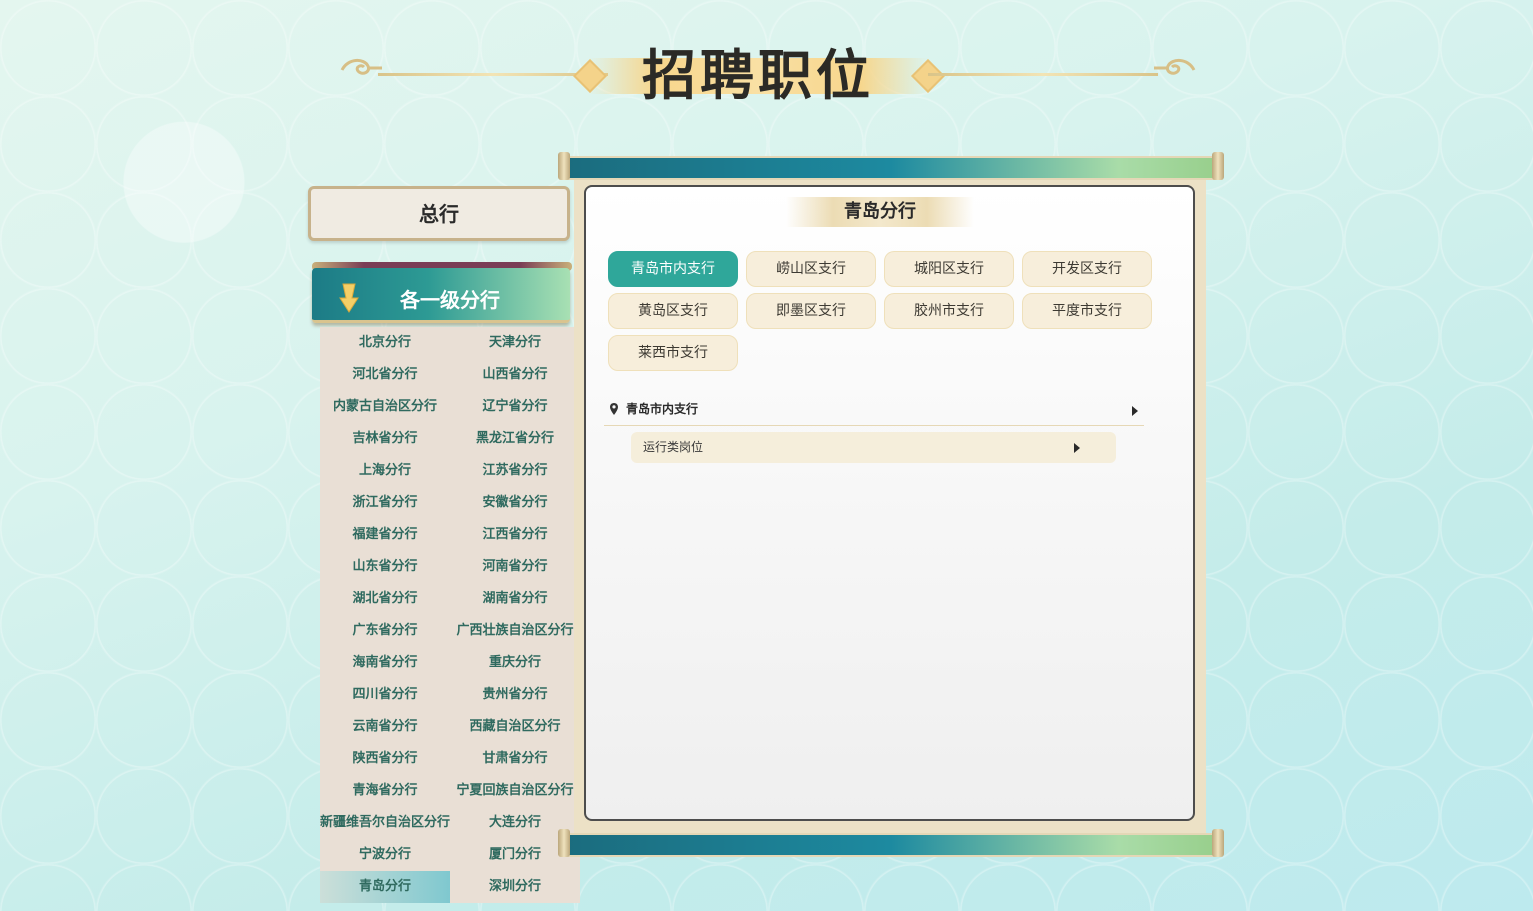 The image size is (1533, 911). I want to click on job-category-label: 运行类岗位, so click(673, 447).